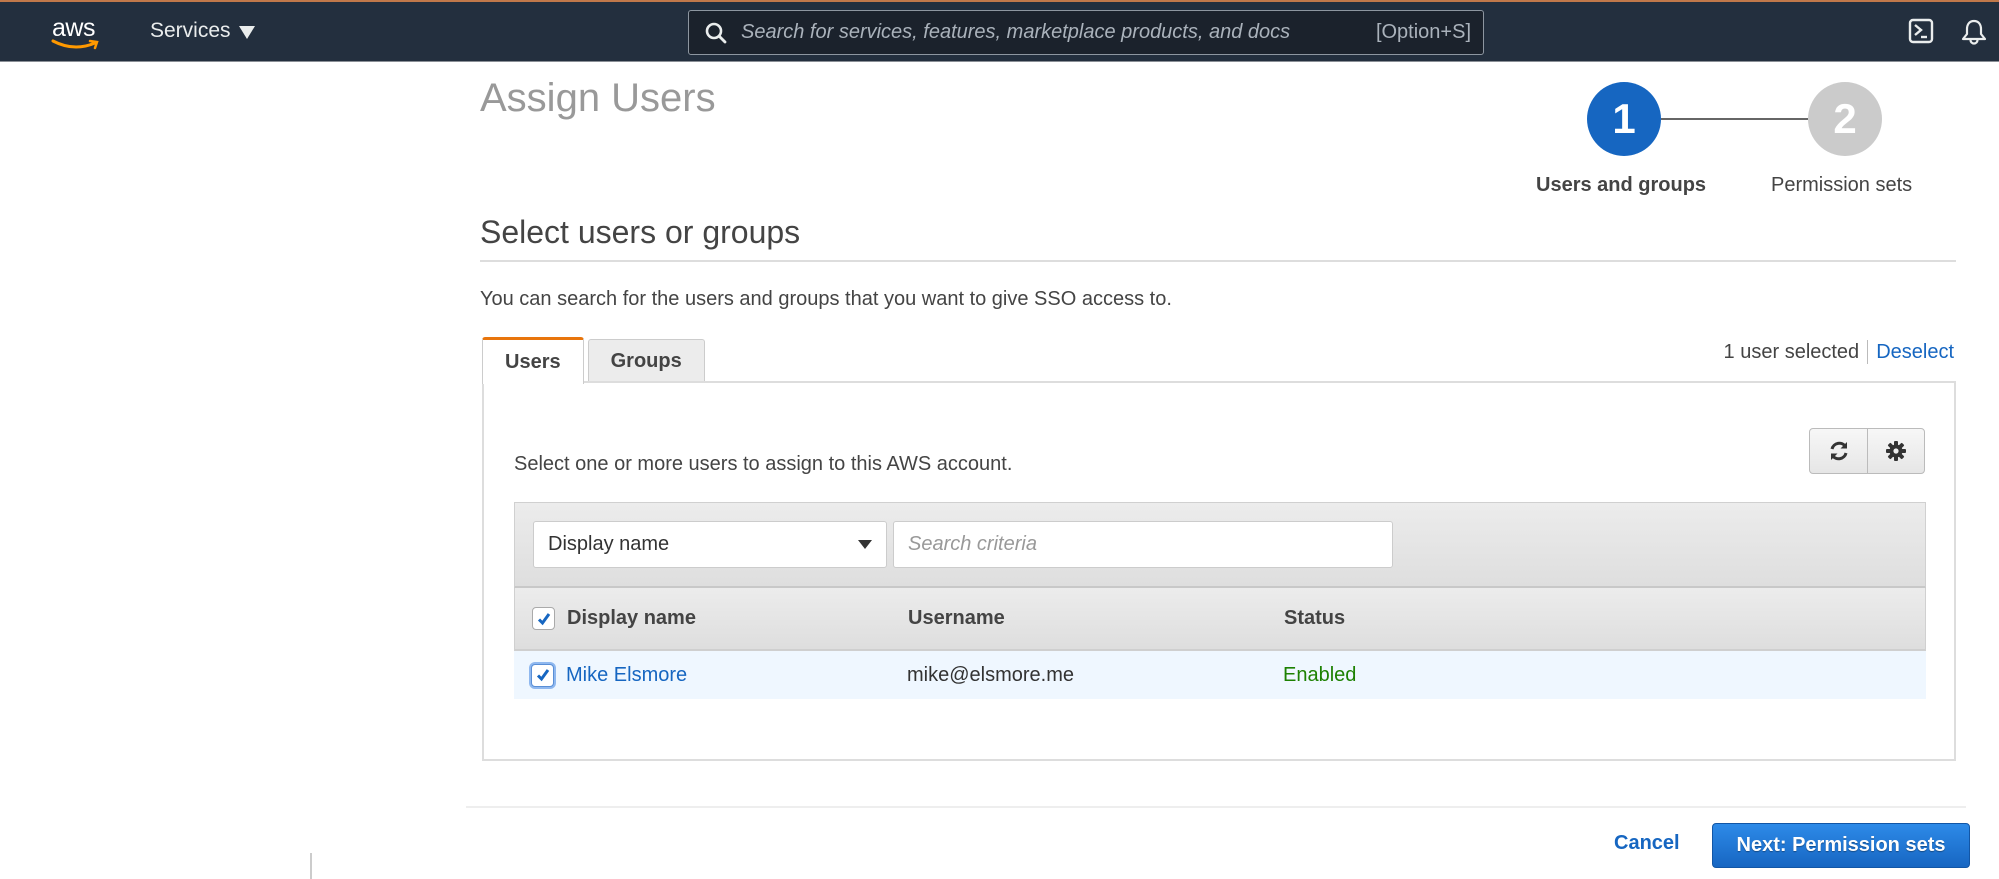 Image resolution: width=1999 pixels, height=879 pixels. What do you see at coordinates (1218, 261) in the screenshot?
I see `section-divider` at bounding box center [1218, 261].